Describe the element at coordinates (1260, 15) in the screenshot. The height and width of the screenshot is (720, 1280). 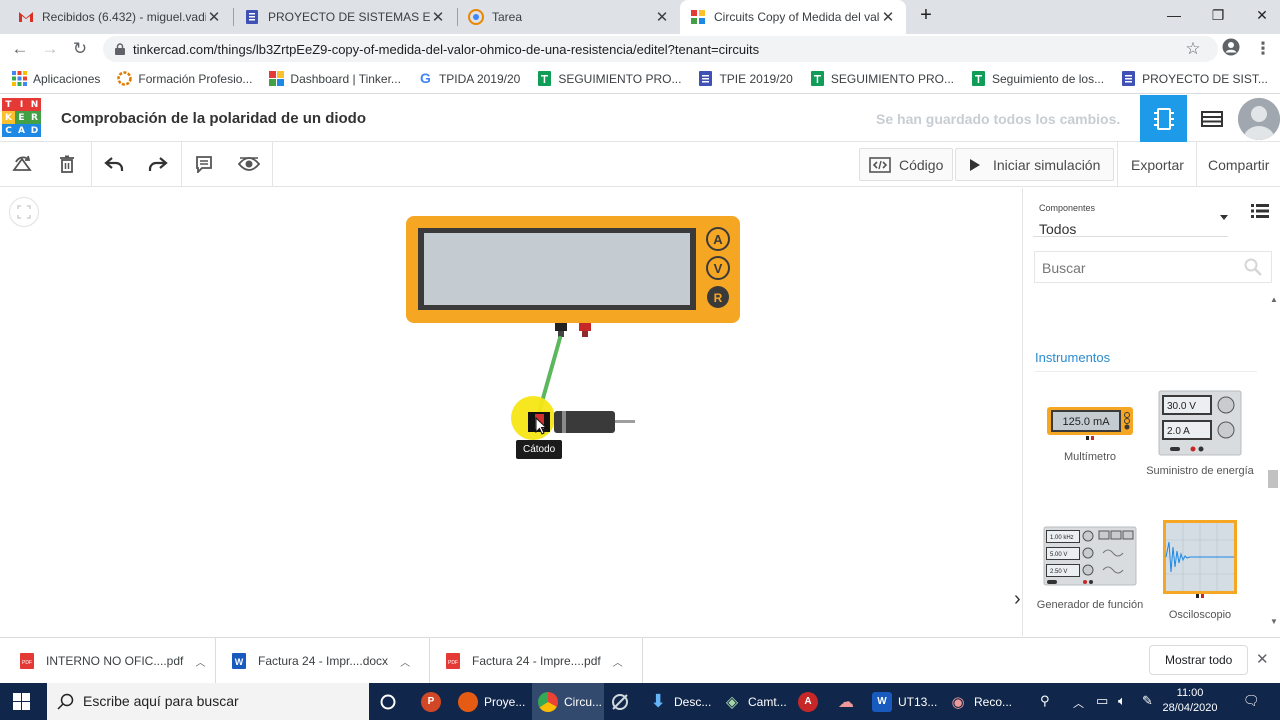
I see `window-close-button: ✕` at that location.